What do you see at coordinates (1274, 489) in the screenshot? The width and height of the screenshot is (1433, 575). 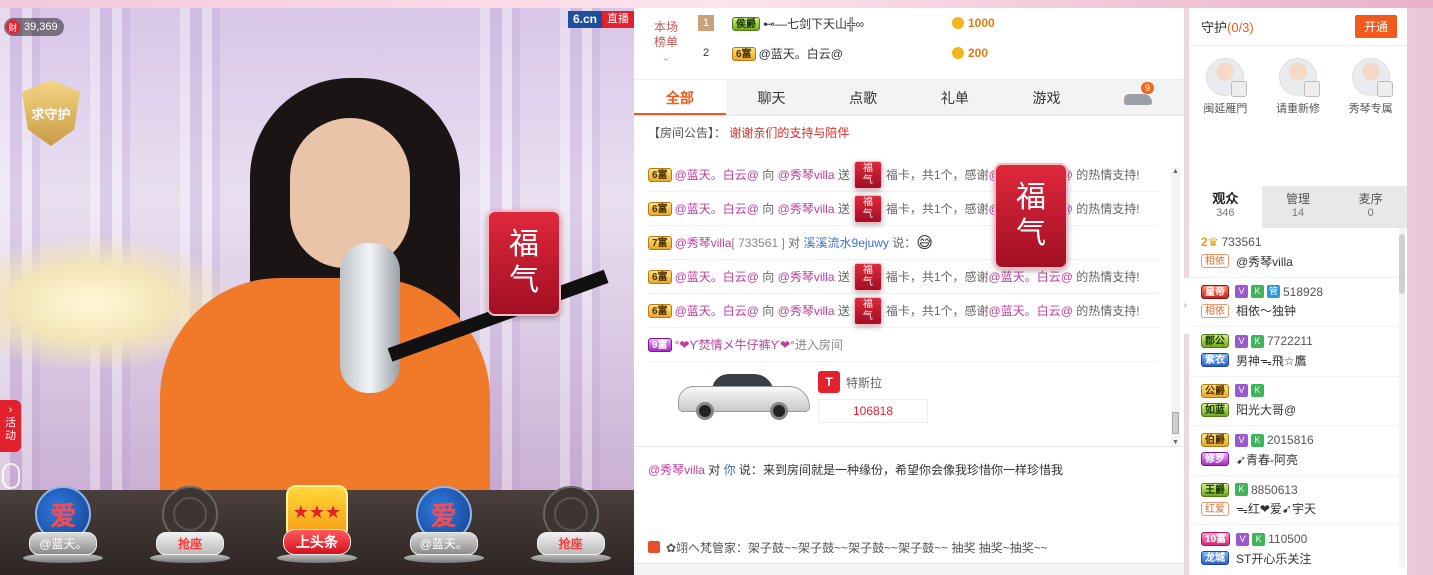 I see `audience-id: 8850613` at bounding box center [1274, 489].